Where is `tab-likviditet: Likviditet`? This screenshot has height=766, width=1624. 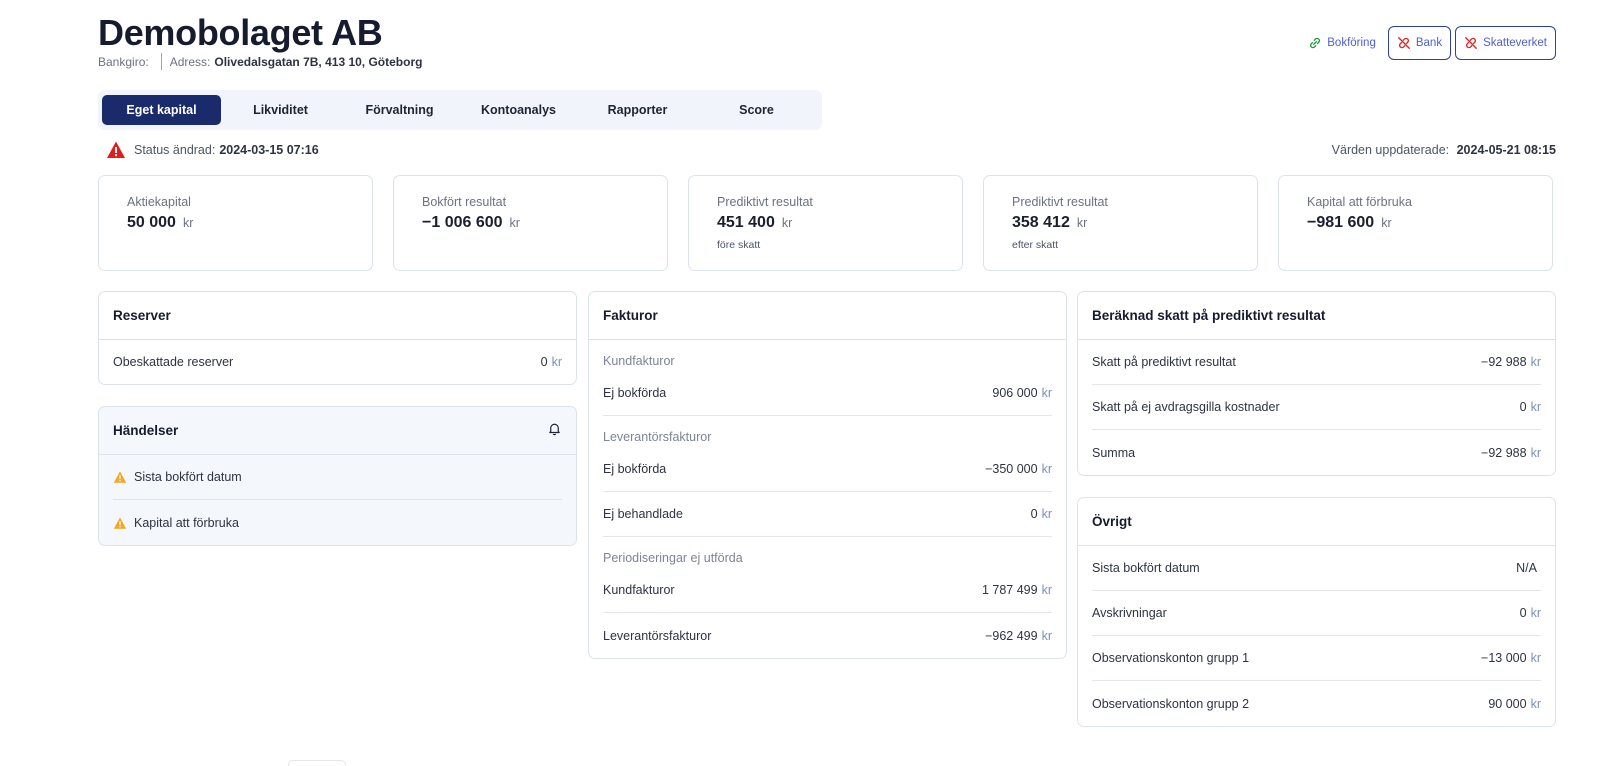
tab-likviditet: Likviditet is located at coordinates (280, 110).